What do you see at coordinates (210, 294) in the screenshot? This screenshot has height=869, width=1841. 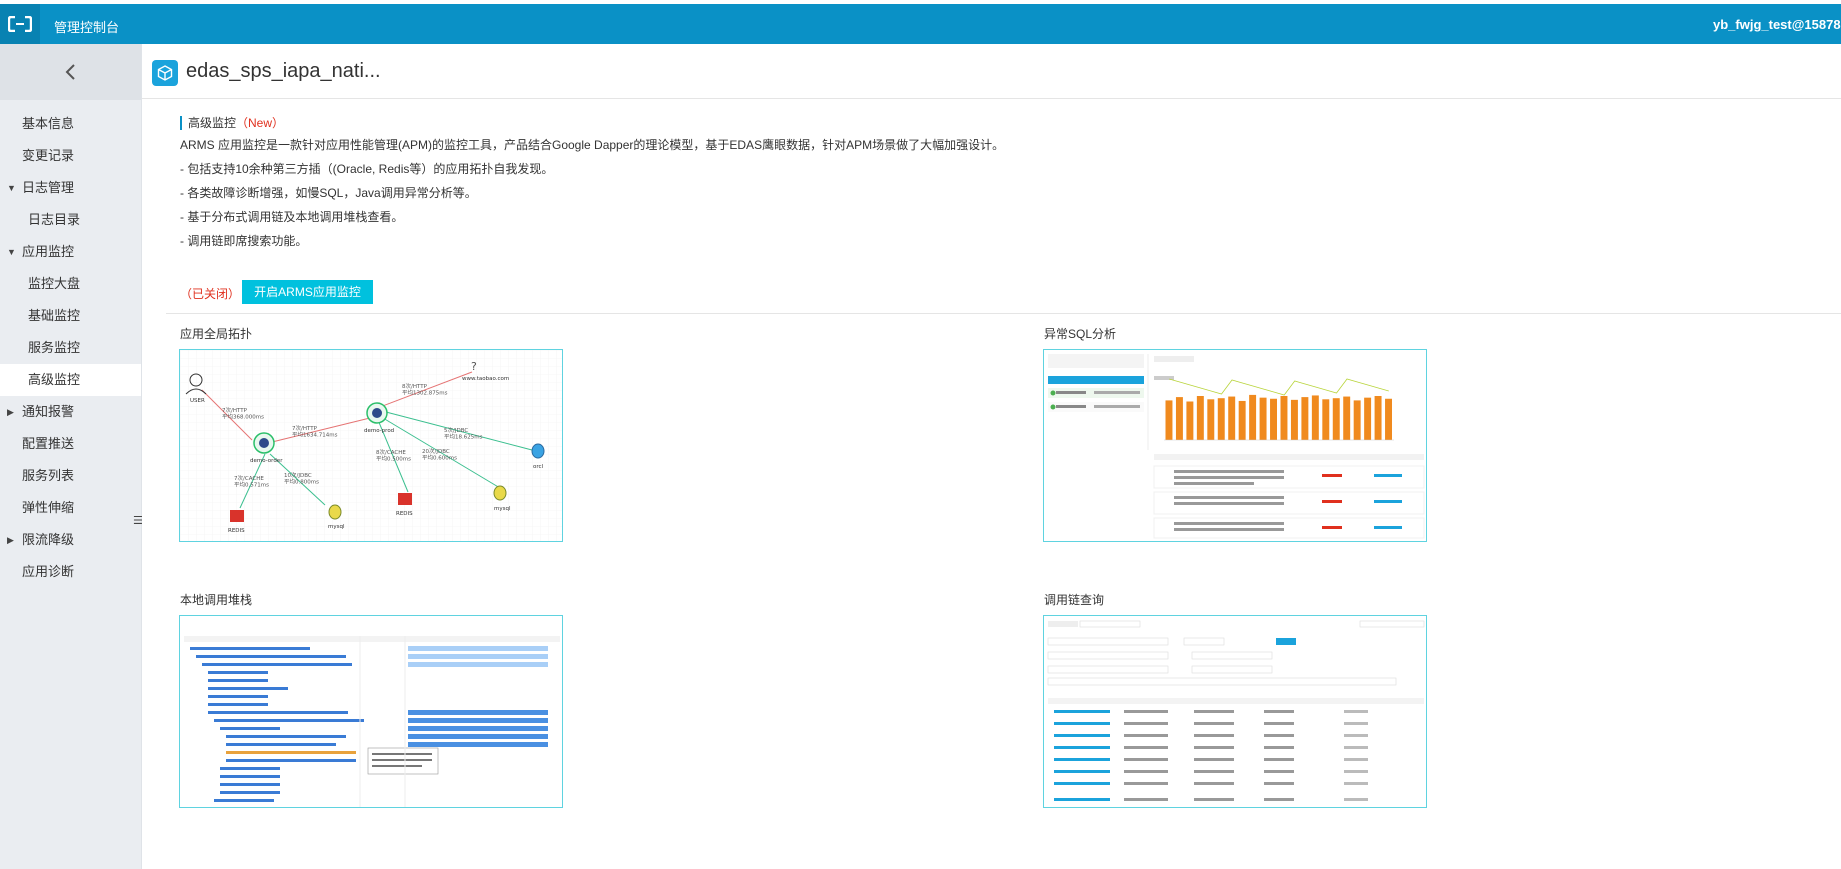 I see `status-closed-label: （已关闭）` at bounding box center [210, 294].